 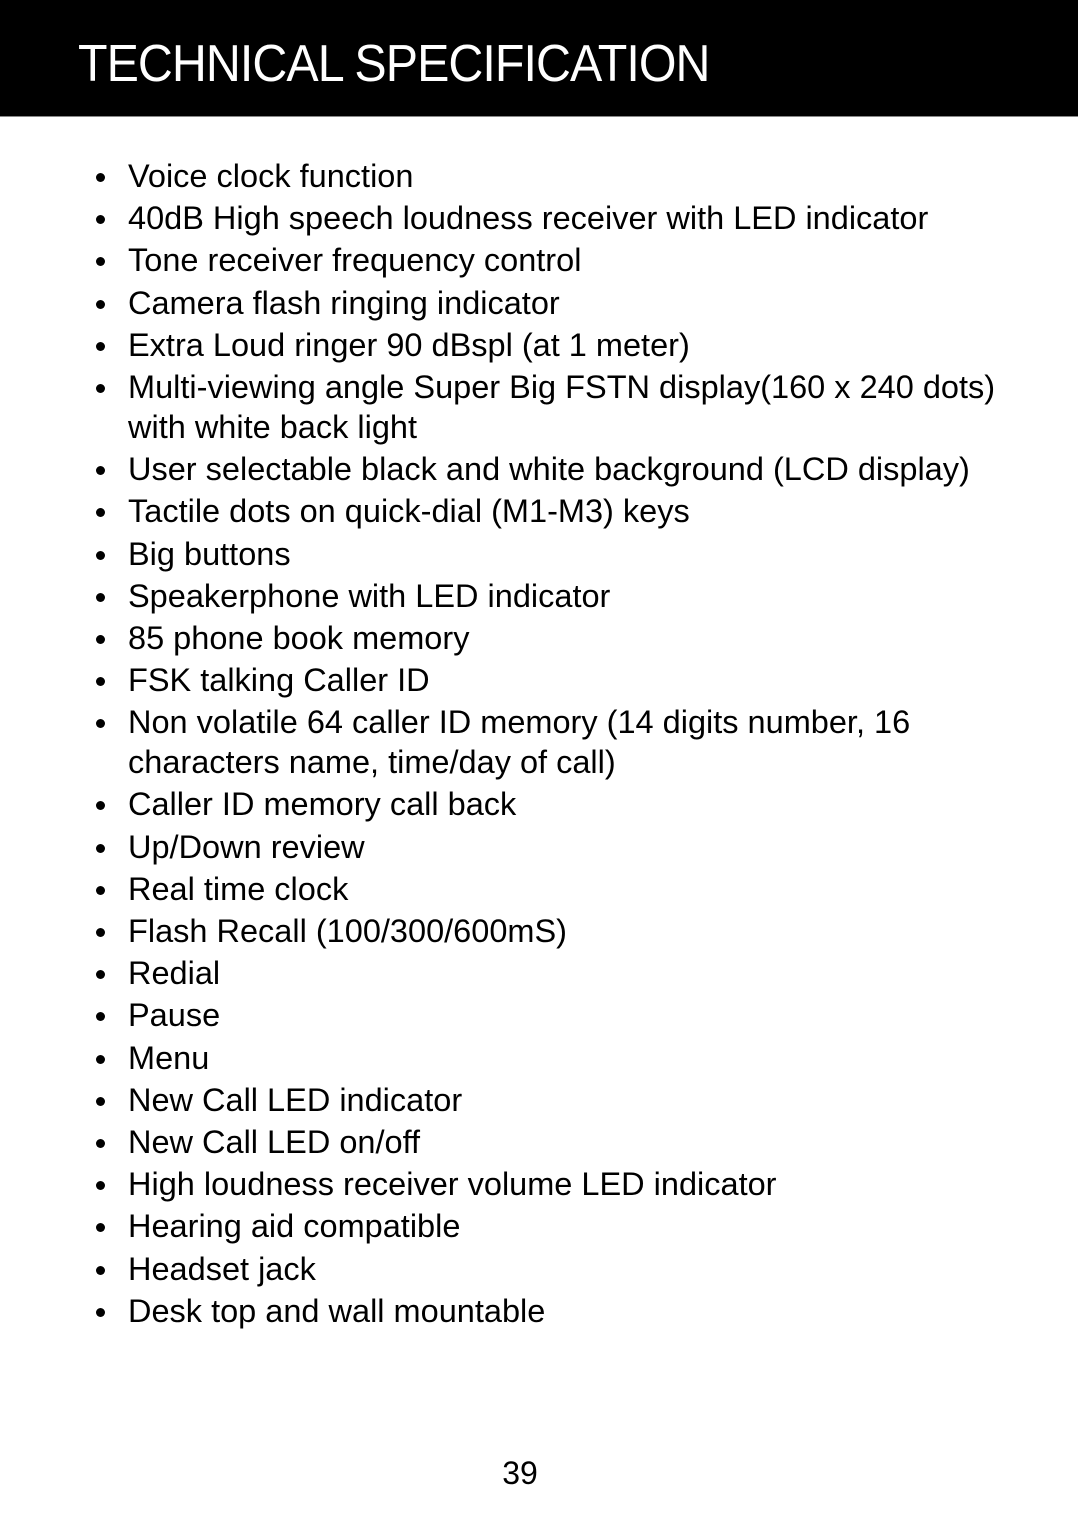 What do you see at coordinates (322, 804) in the screenshot?
I see `list-item-text: Caller ID memory call back` at bounding box center [322, 804].